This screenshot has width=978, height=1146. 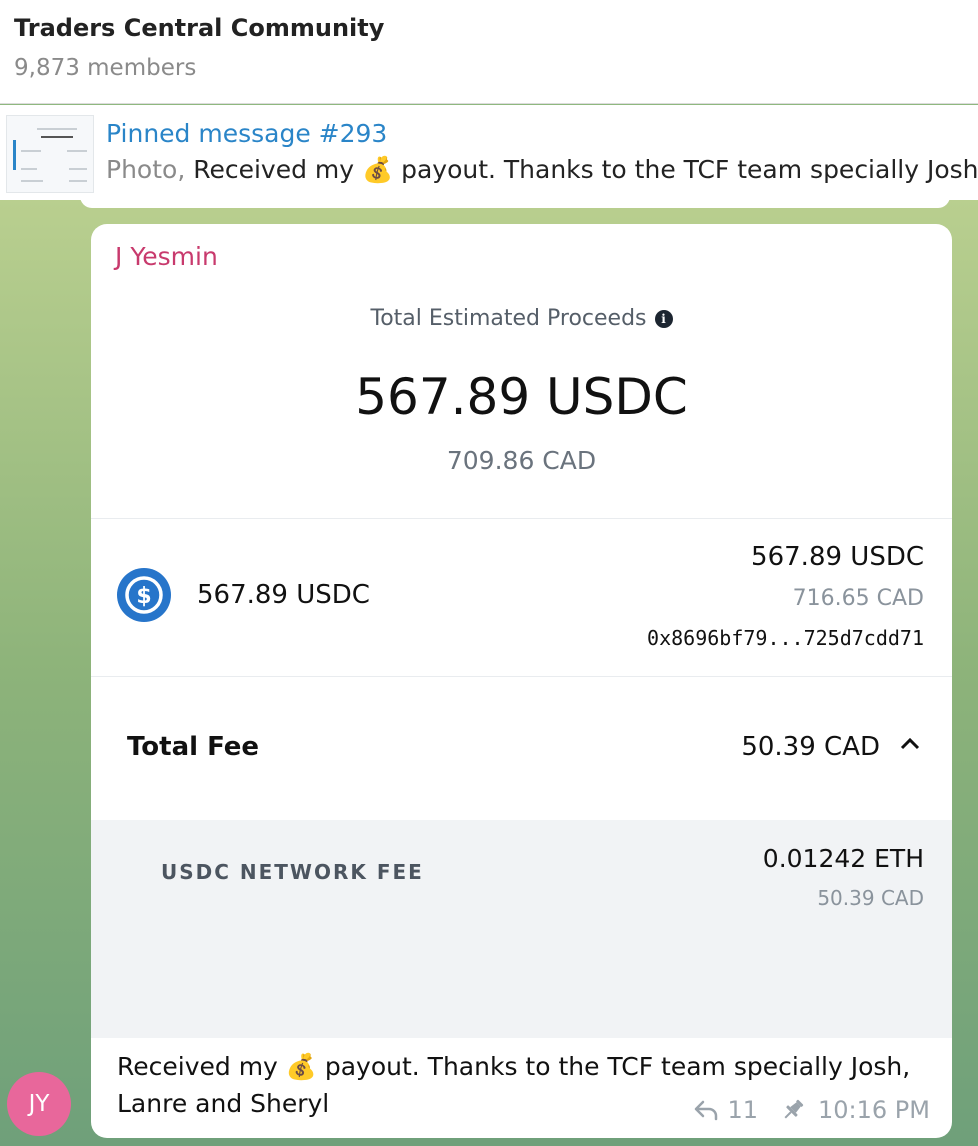 I want to click on chevron-up-icon, so click(x=910, y=743).